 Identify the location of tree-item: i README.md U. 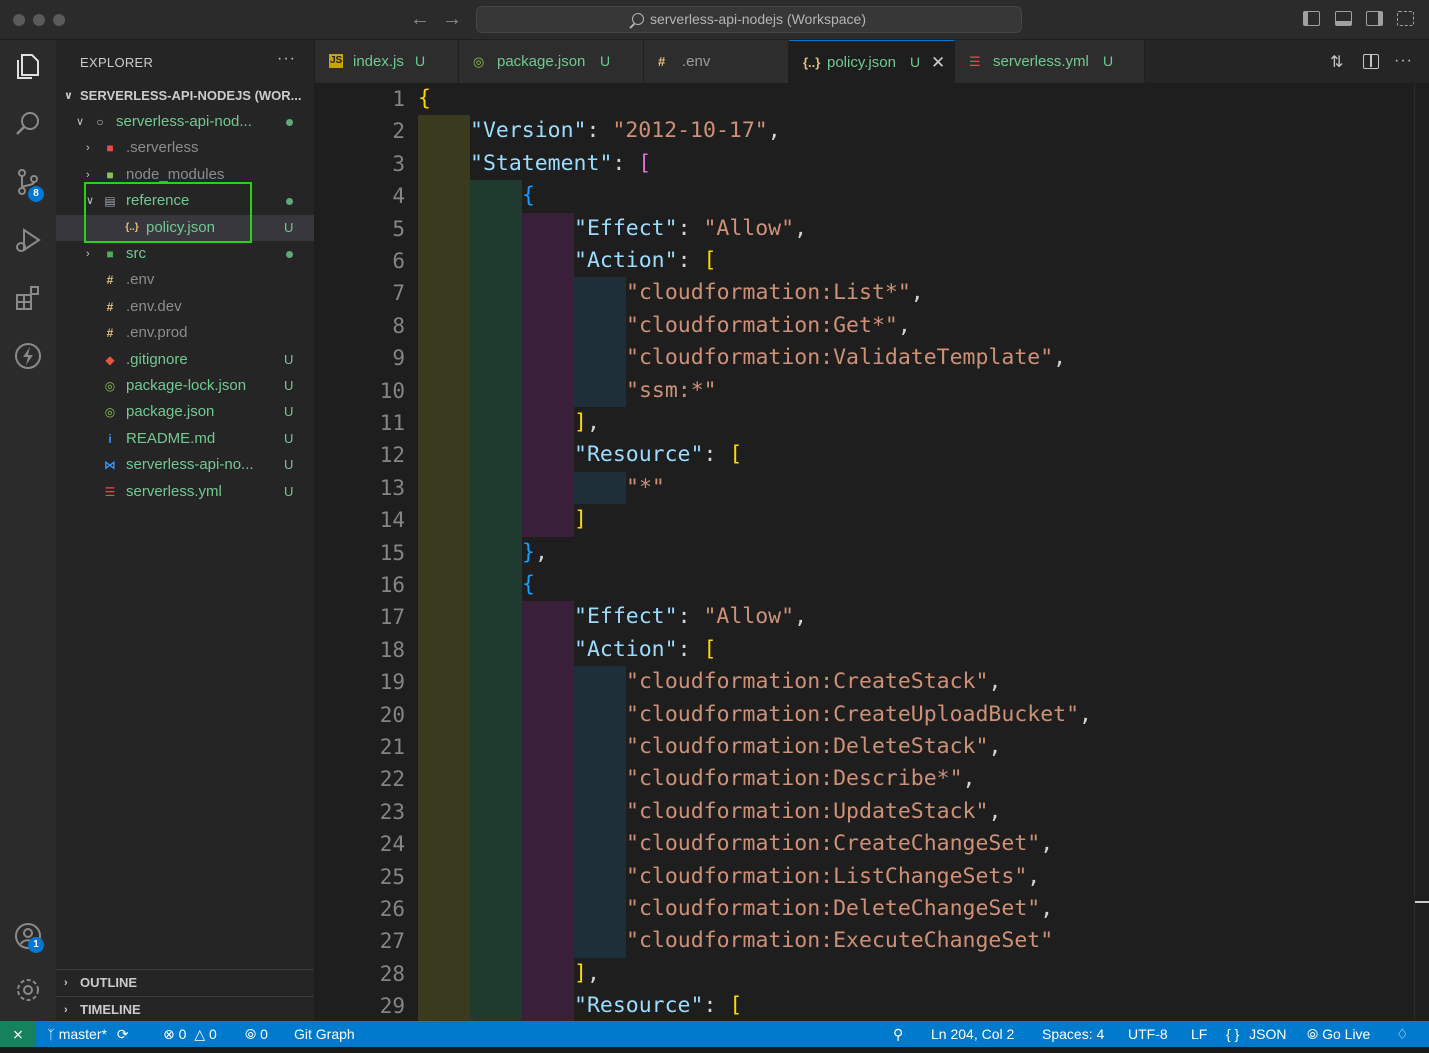
(185, 439).